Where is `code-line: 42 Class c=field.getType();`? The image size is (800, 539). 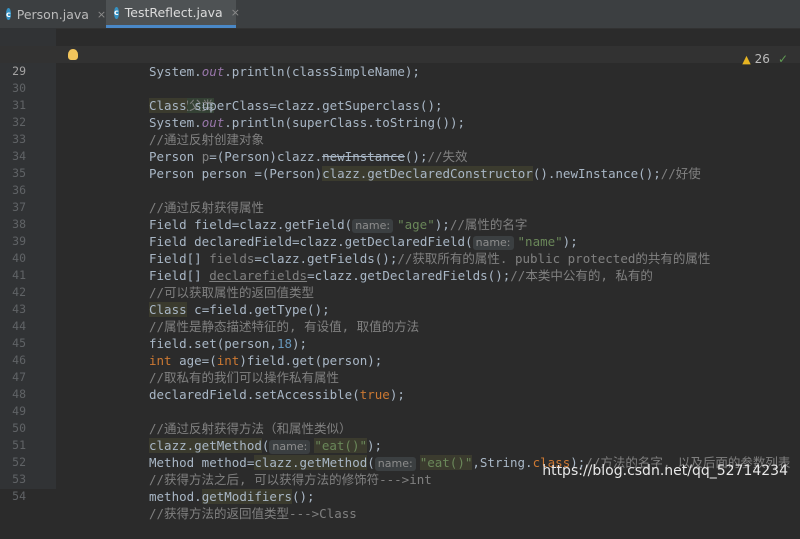
code-line: 42 Class c=field.getType(); is located at coordinates (400, 275).